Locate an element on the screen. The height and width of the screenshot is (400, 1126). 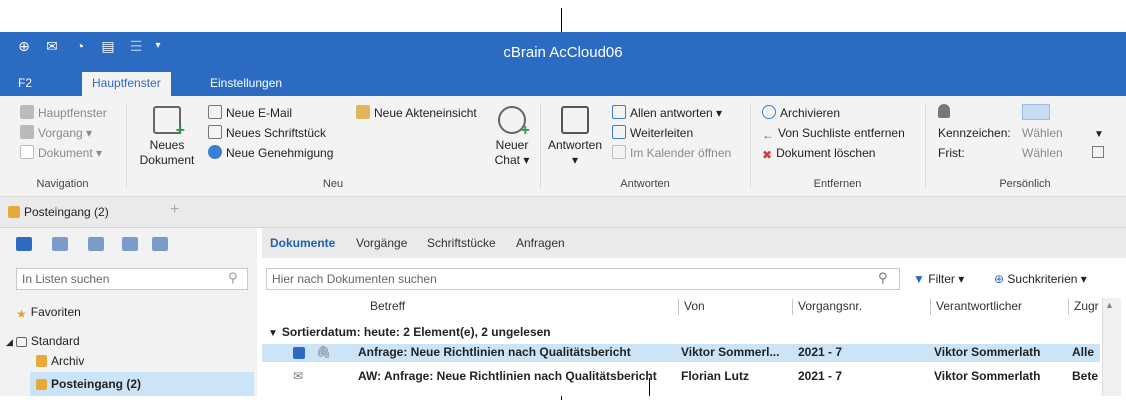
case-icon is located at coordinates (27, 132).